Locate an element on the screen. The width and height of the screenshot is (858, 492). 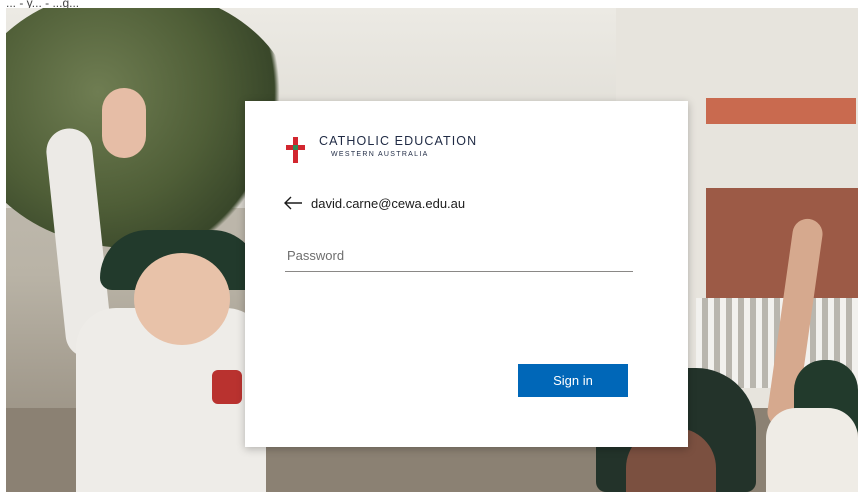
identity-banner: david.carne@cewa.edu.au is located at coordinates (374, 203).